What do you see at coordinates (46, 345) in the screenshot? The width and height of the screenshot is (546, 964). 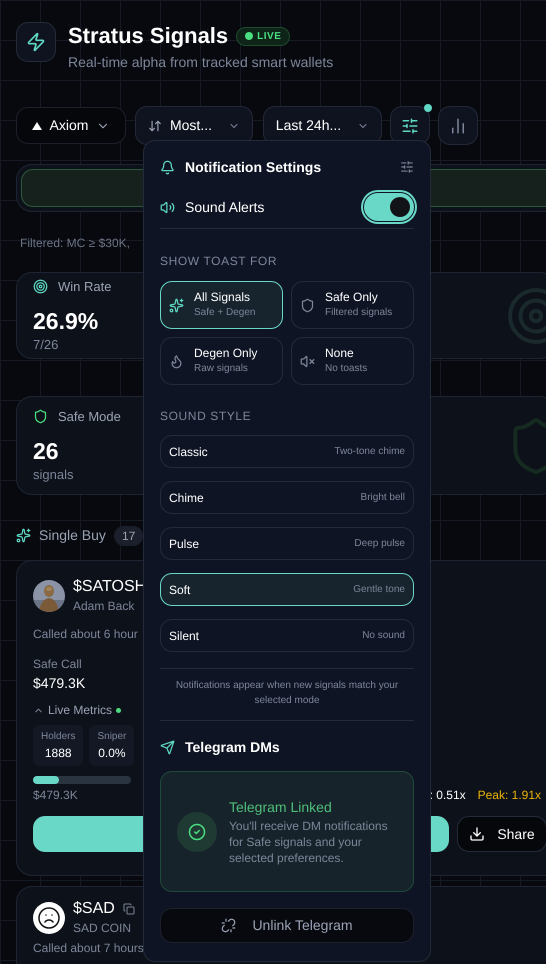 I see `stat-subtext: 7/26` at bounding box center [46, 345].